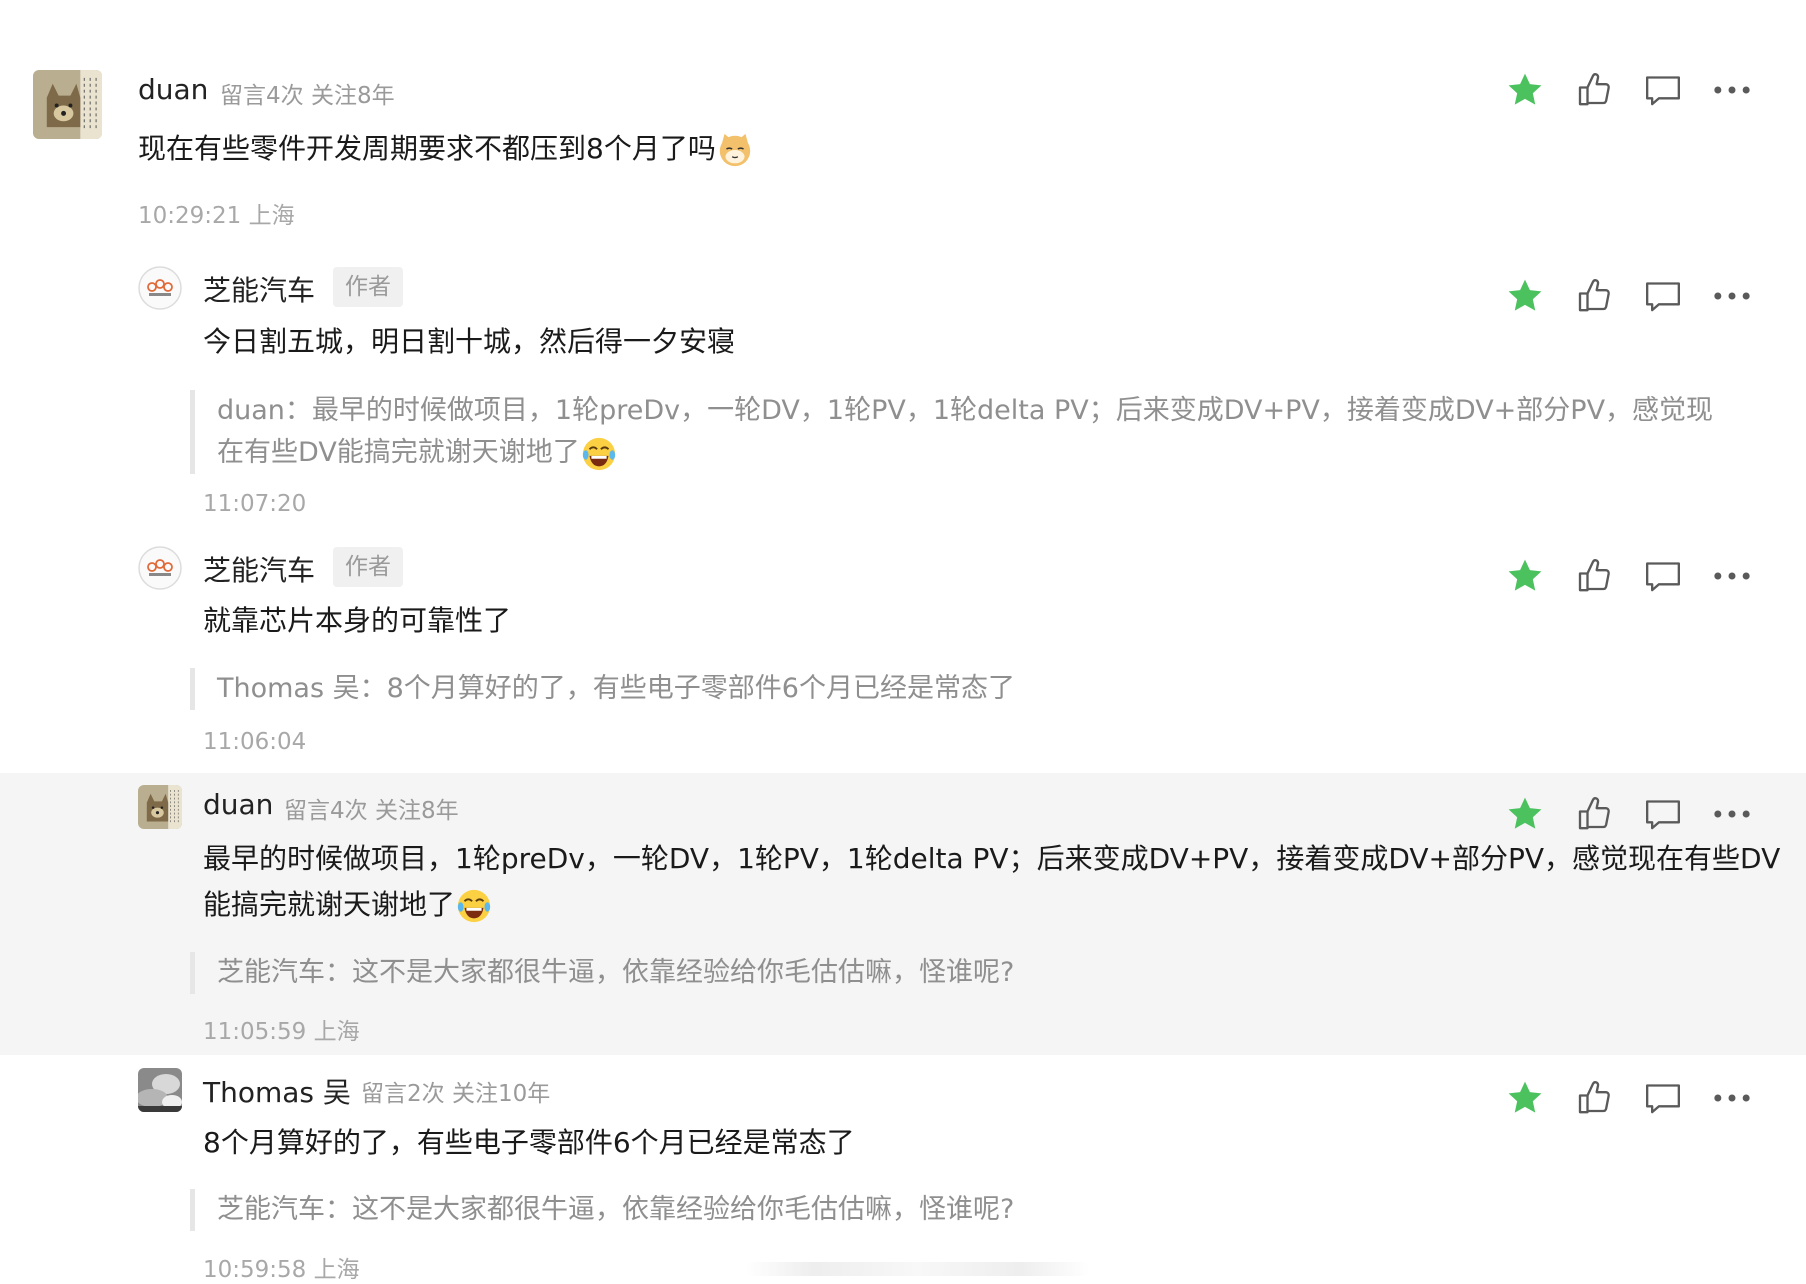 The image size is (1806, 1284). Describe the element at coordinates (529, 1142) in the screenshot. I see `comment-text: 8个月算好的了，有些电子零部件6个月已经是常态了` at that location.